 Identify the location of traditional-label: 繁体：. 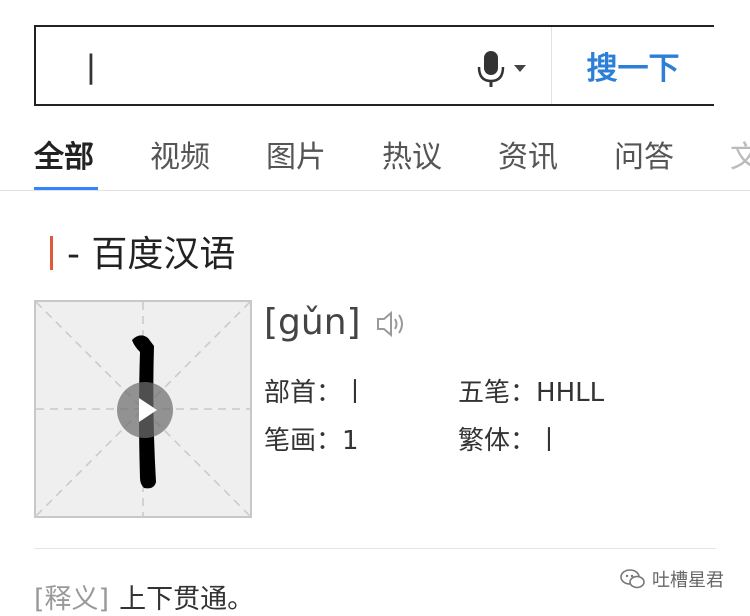
(497, 441).